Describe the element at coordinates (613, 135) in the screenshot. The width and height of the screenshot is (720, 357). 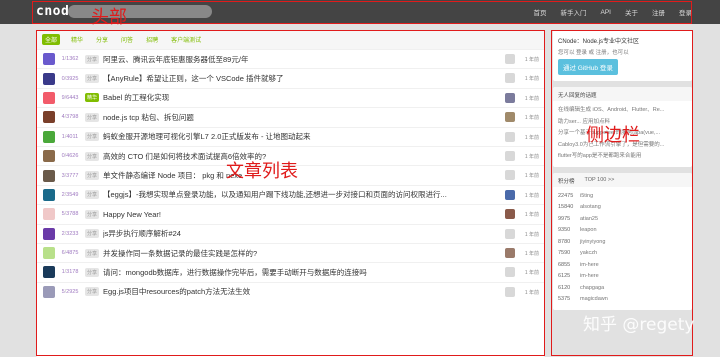
I see `sidebar-annotation-label: 侧边栏` at that location.